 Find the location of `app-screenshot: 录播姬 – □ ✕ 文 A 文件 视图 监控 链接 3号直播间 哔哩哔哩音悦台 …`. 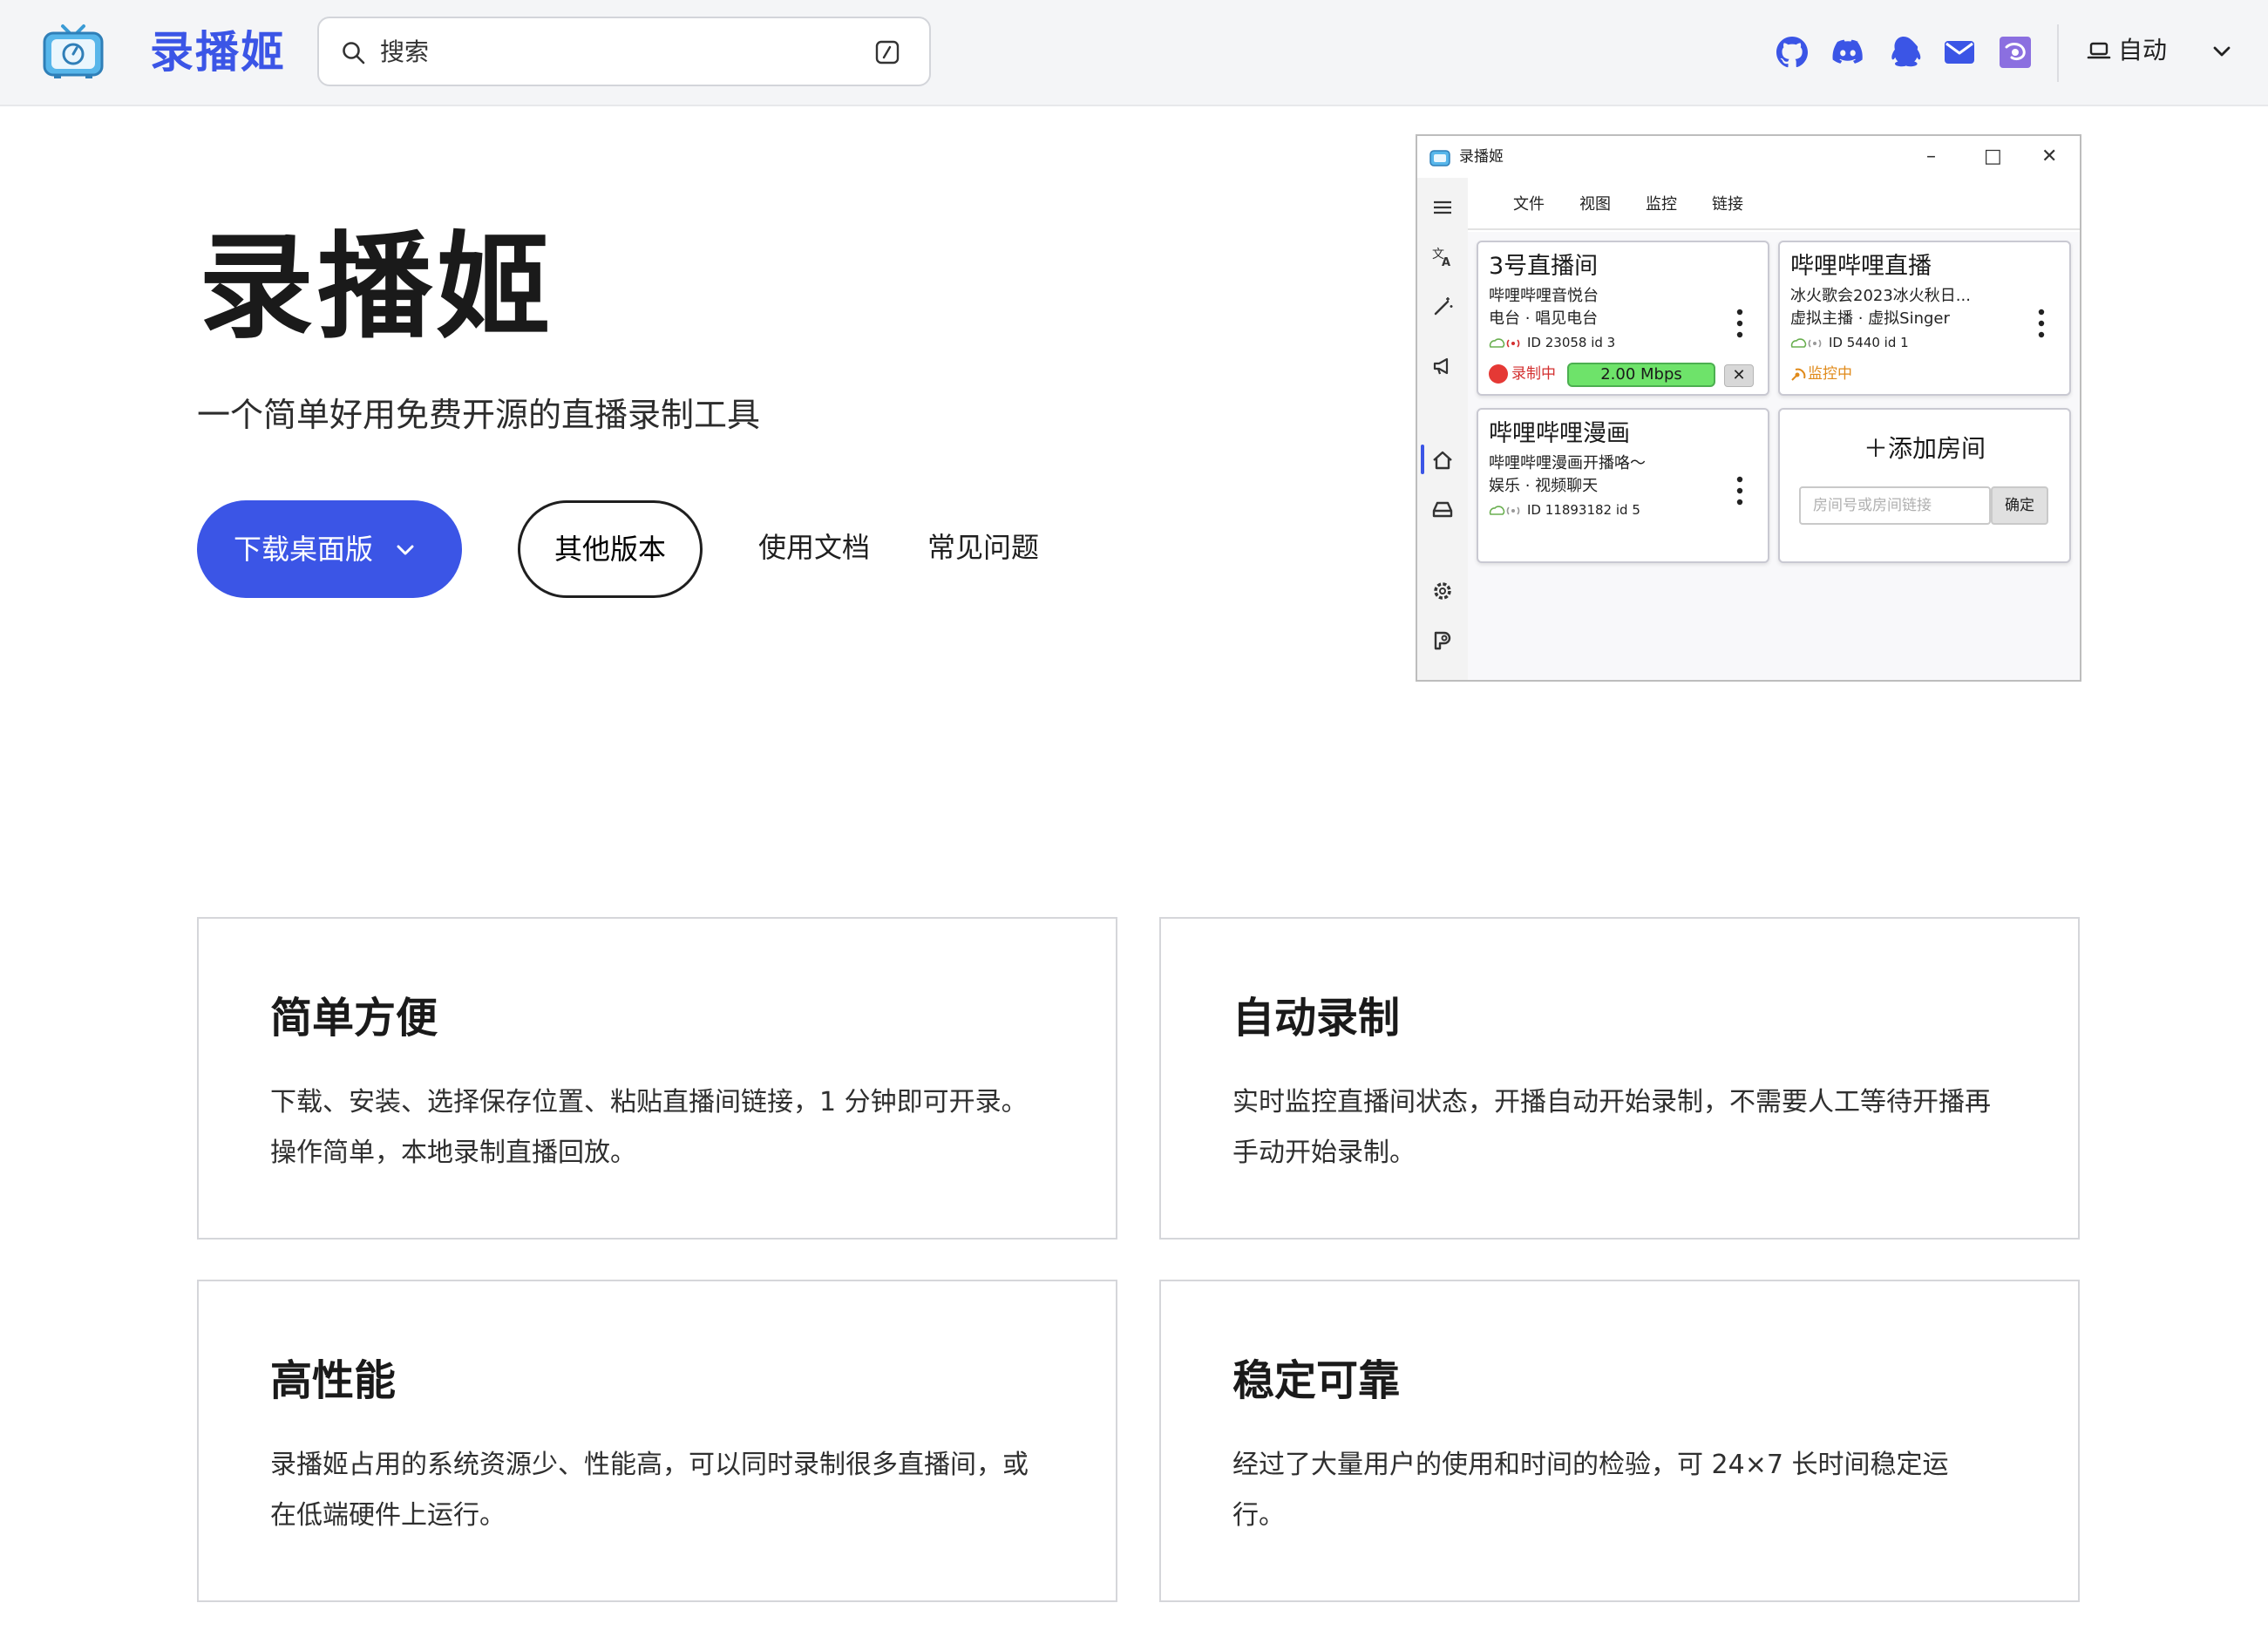

app-screenshot: 录播姬 – □ ✕ 文 A 文件 视图 监控 链接 3号直播间 哔哩哔哩音悦台 … is located at coordinates (1749, 408).